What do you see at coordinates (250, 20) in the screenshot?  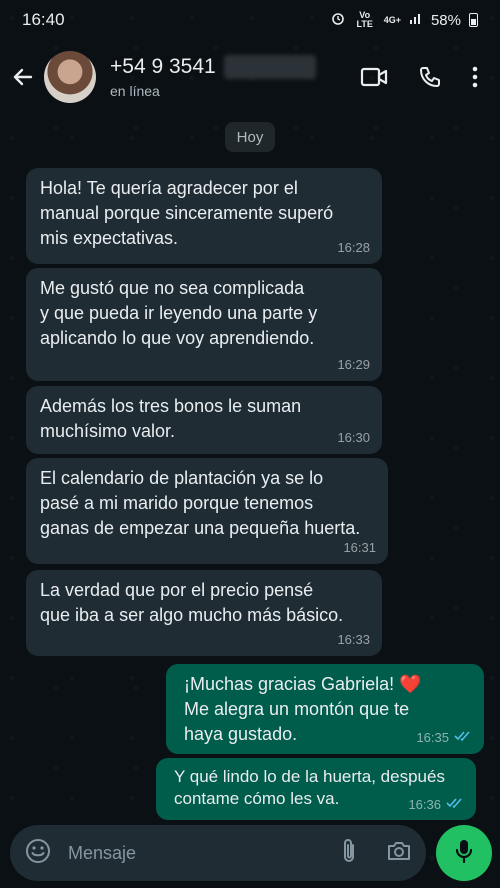 I see `status-bar: 16:40 Vo LTE 4G+ 58%` at bounding box center [250, 20].